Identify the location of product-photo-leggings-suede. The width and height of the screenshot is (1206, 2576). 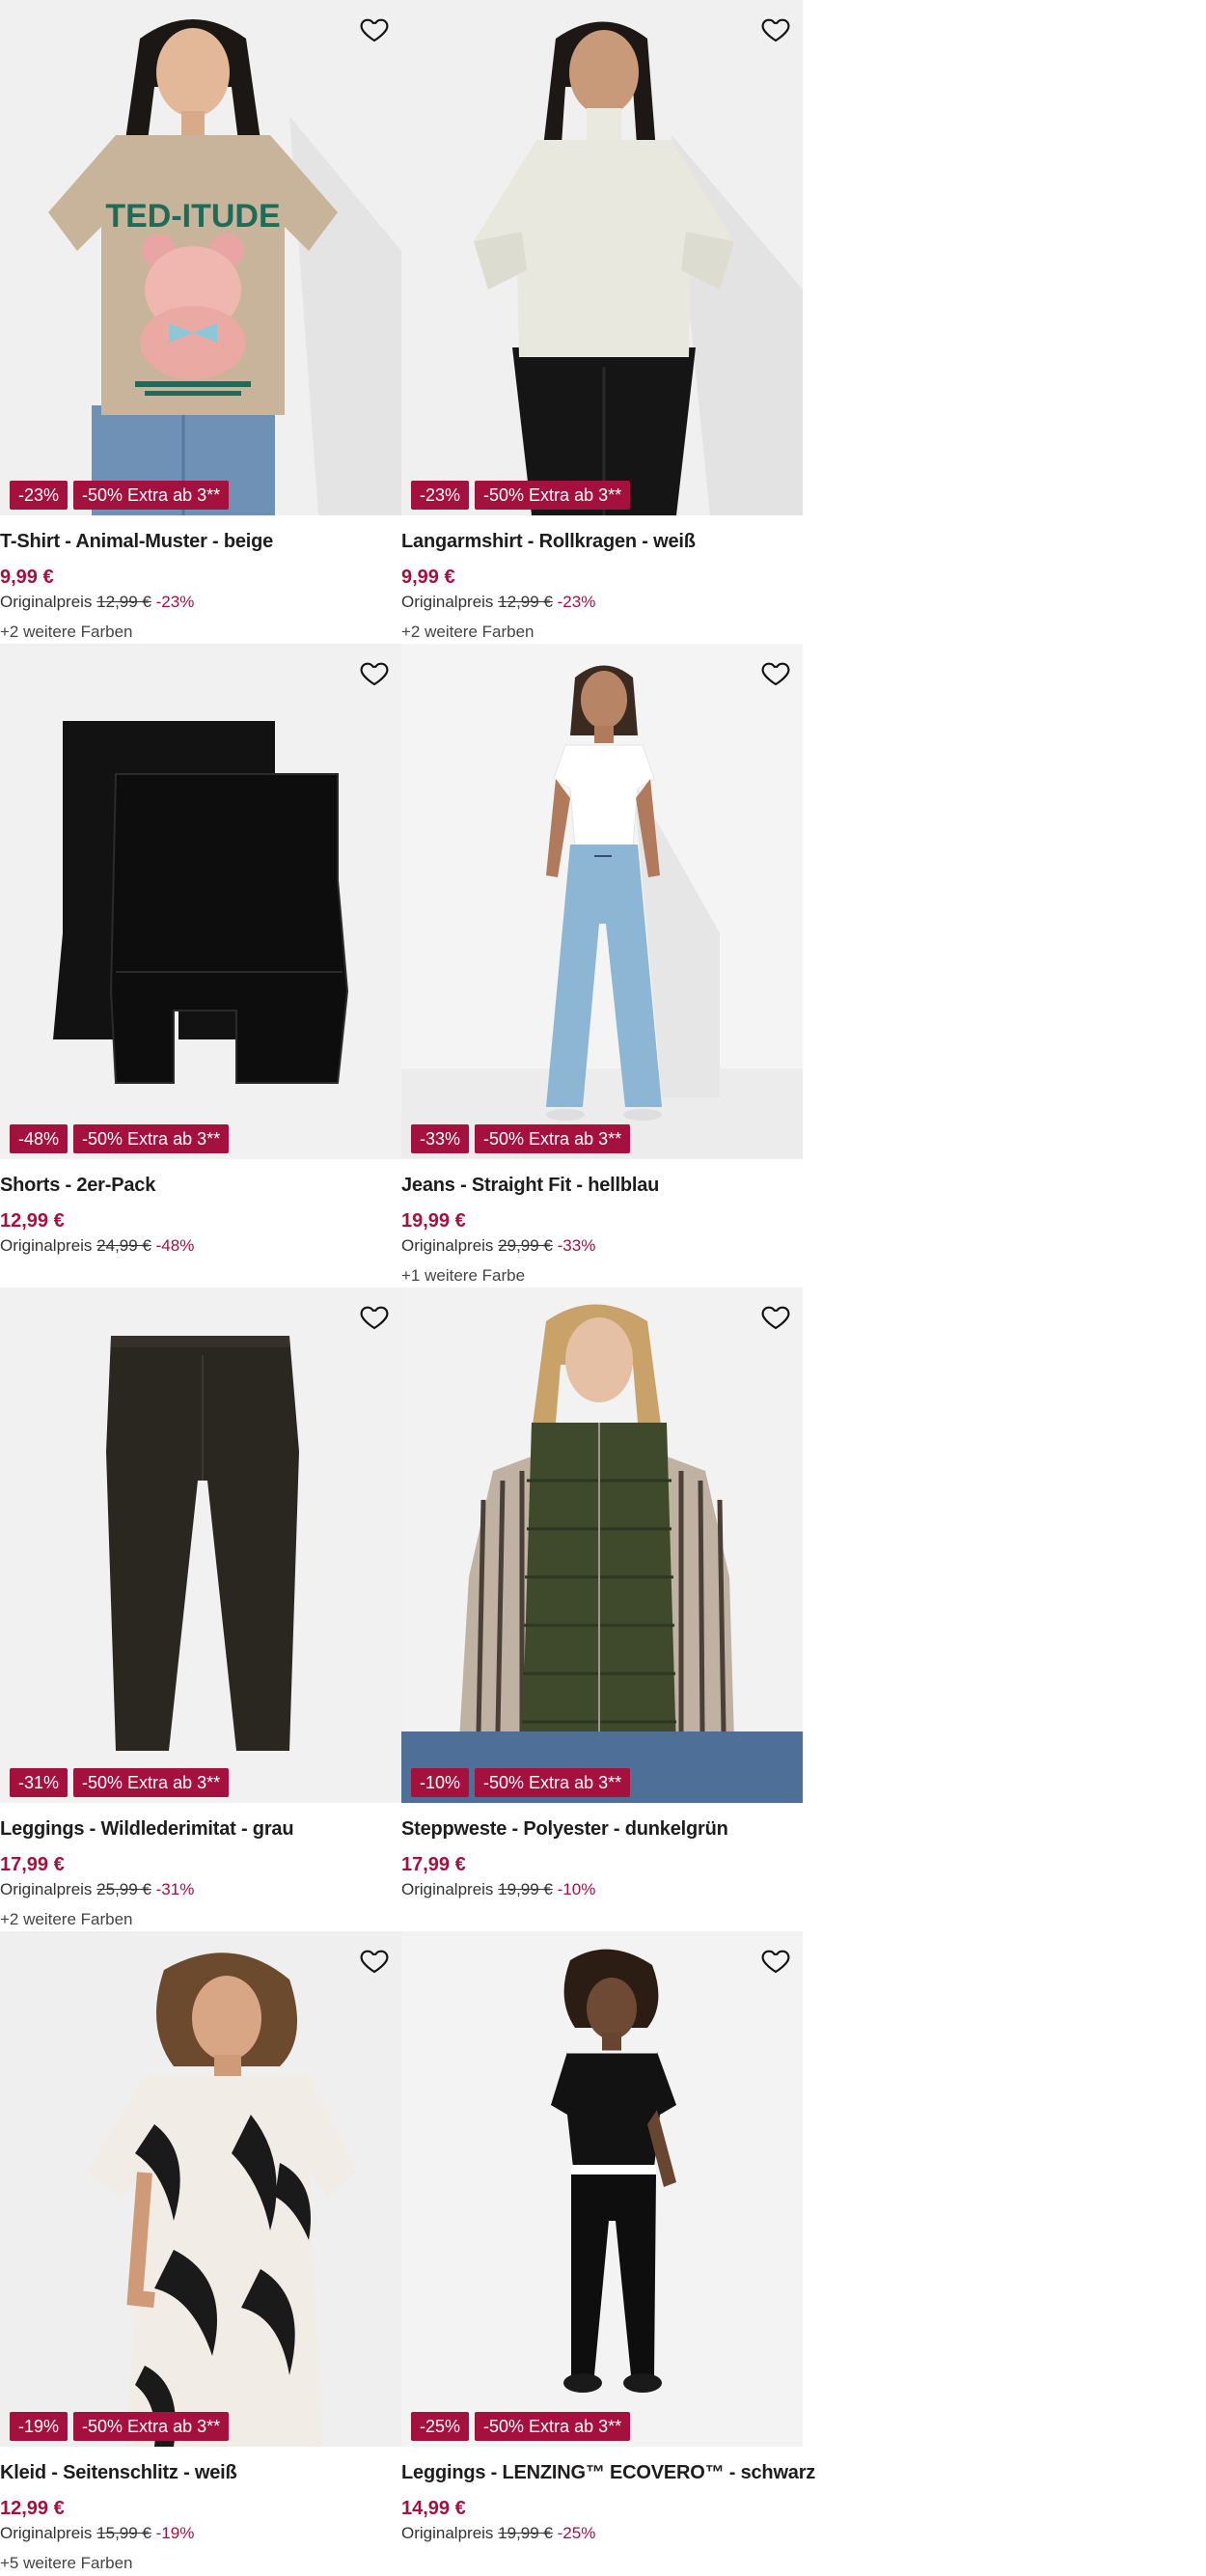
(201, 1545).